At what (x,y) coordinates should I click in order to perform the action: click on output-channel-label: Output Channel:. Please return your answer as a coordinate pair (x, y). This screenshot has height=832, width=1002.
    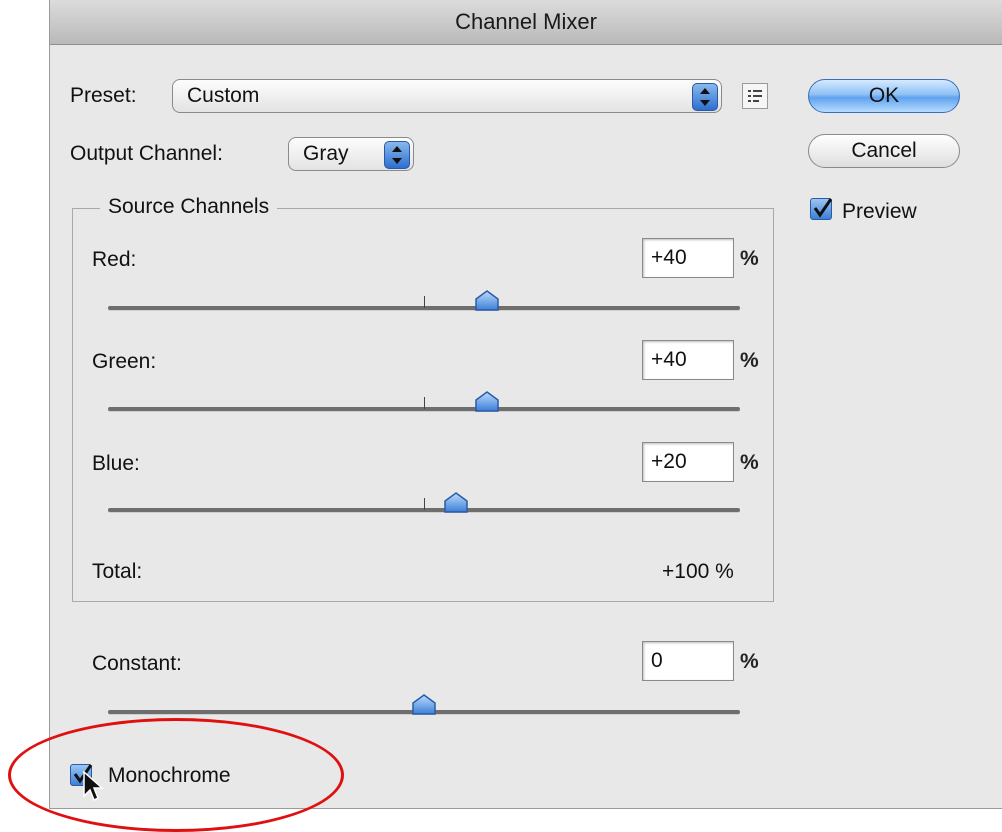
    Looking at the image, I should click on (146, 153).